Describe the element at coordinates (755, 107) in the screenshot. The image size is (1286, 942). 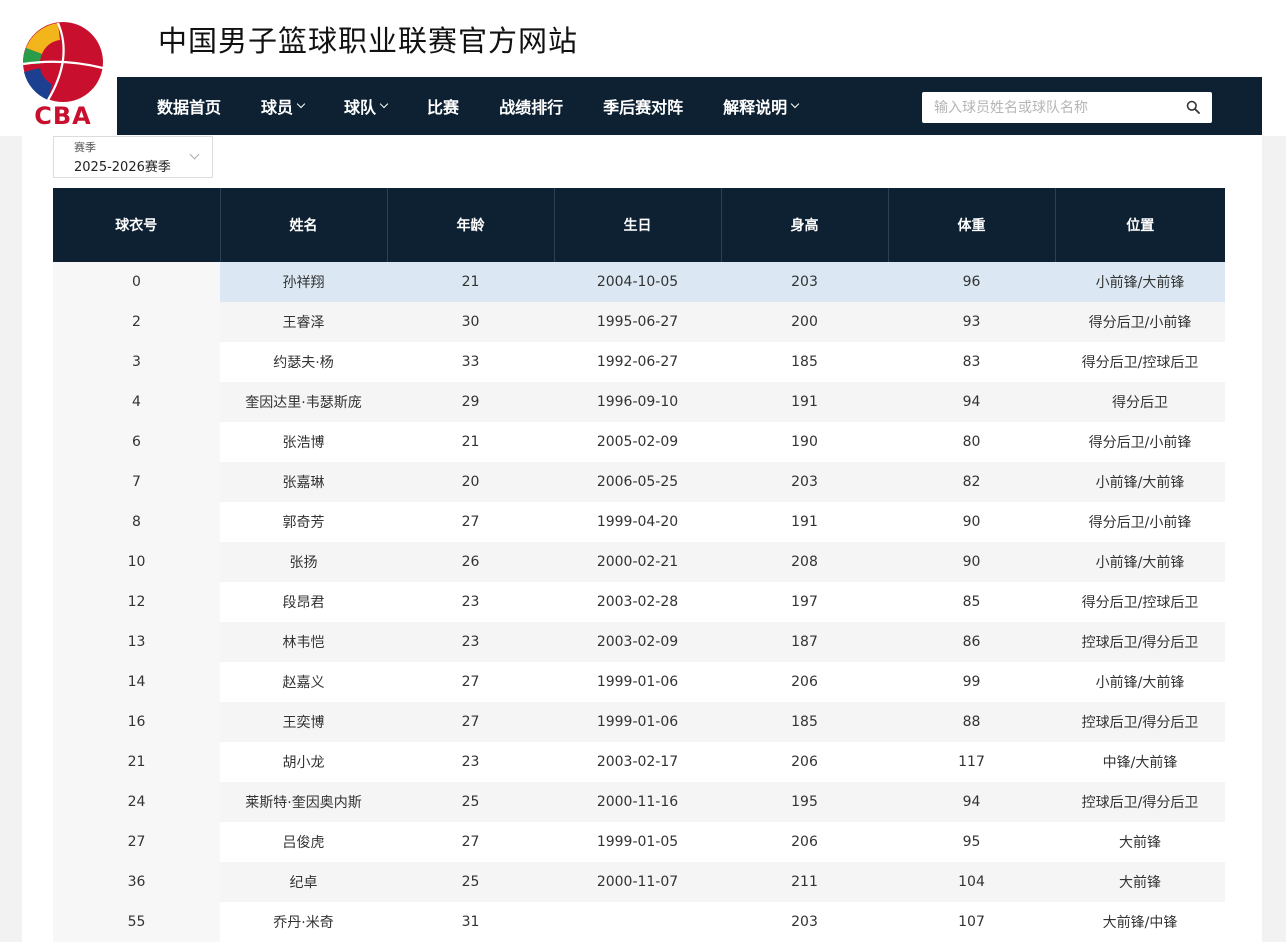
I see `nav-item-label: 解释说明` at that location.